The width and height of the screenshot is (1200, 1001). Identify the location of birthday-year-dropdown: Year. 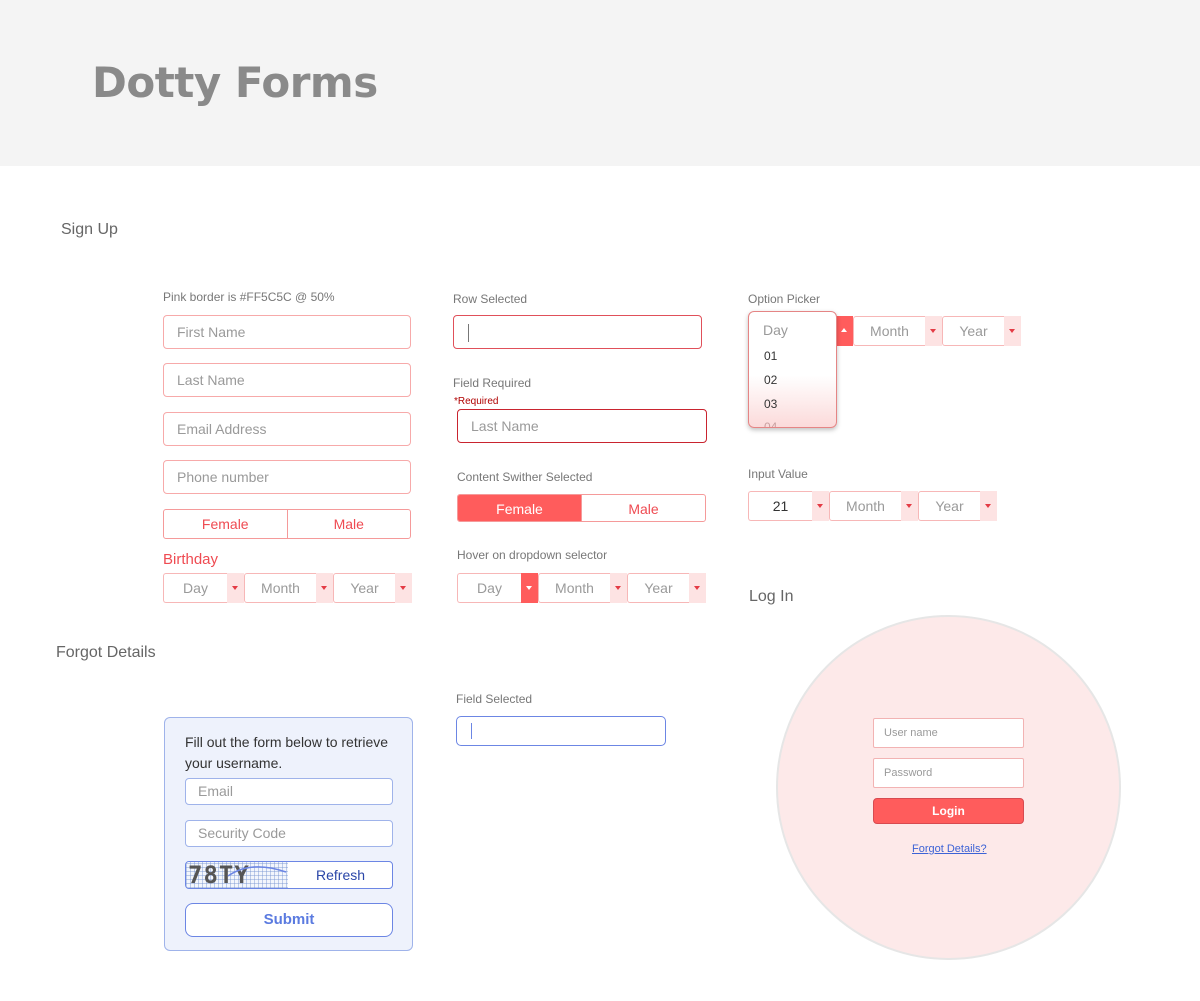
(372, 588).